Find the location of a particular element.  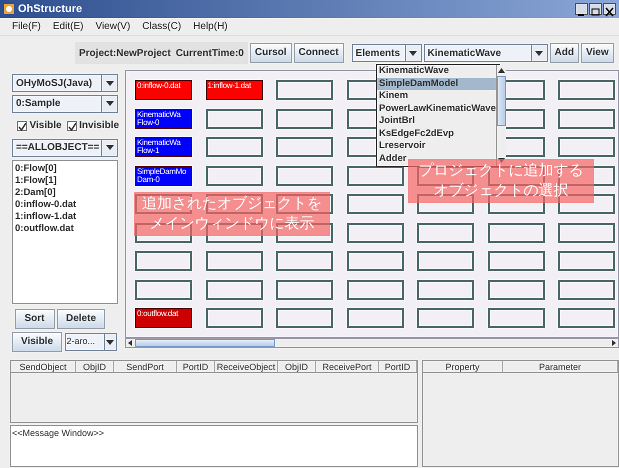

annotation-tooltip: プロジェクトに追加する オブジェクトの選択 is located at coordinates (501, 181).